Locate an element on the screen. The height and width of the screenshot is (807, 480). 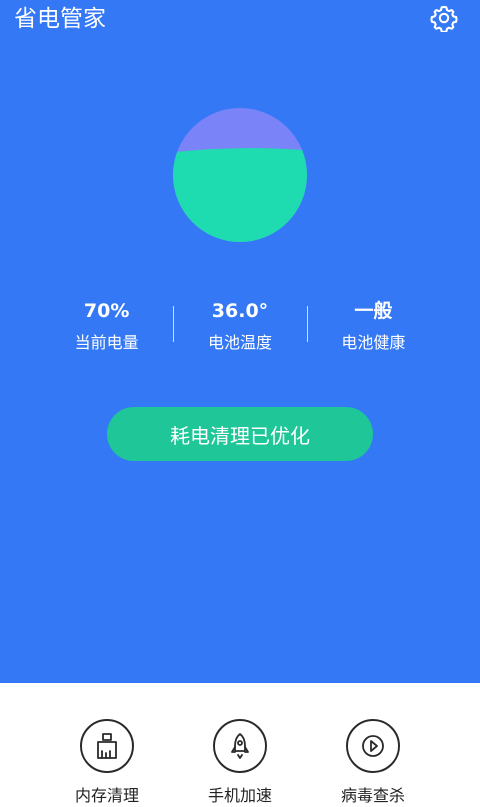
shield-scan-icon is located at coordinates (373, 746).